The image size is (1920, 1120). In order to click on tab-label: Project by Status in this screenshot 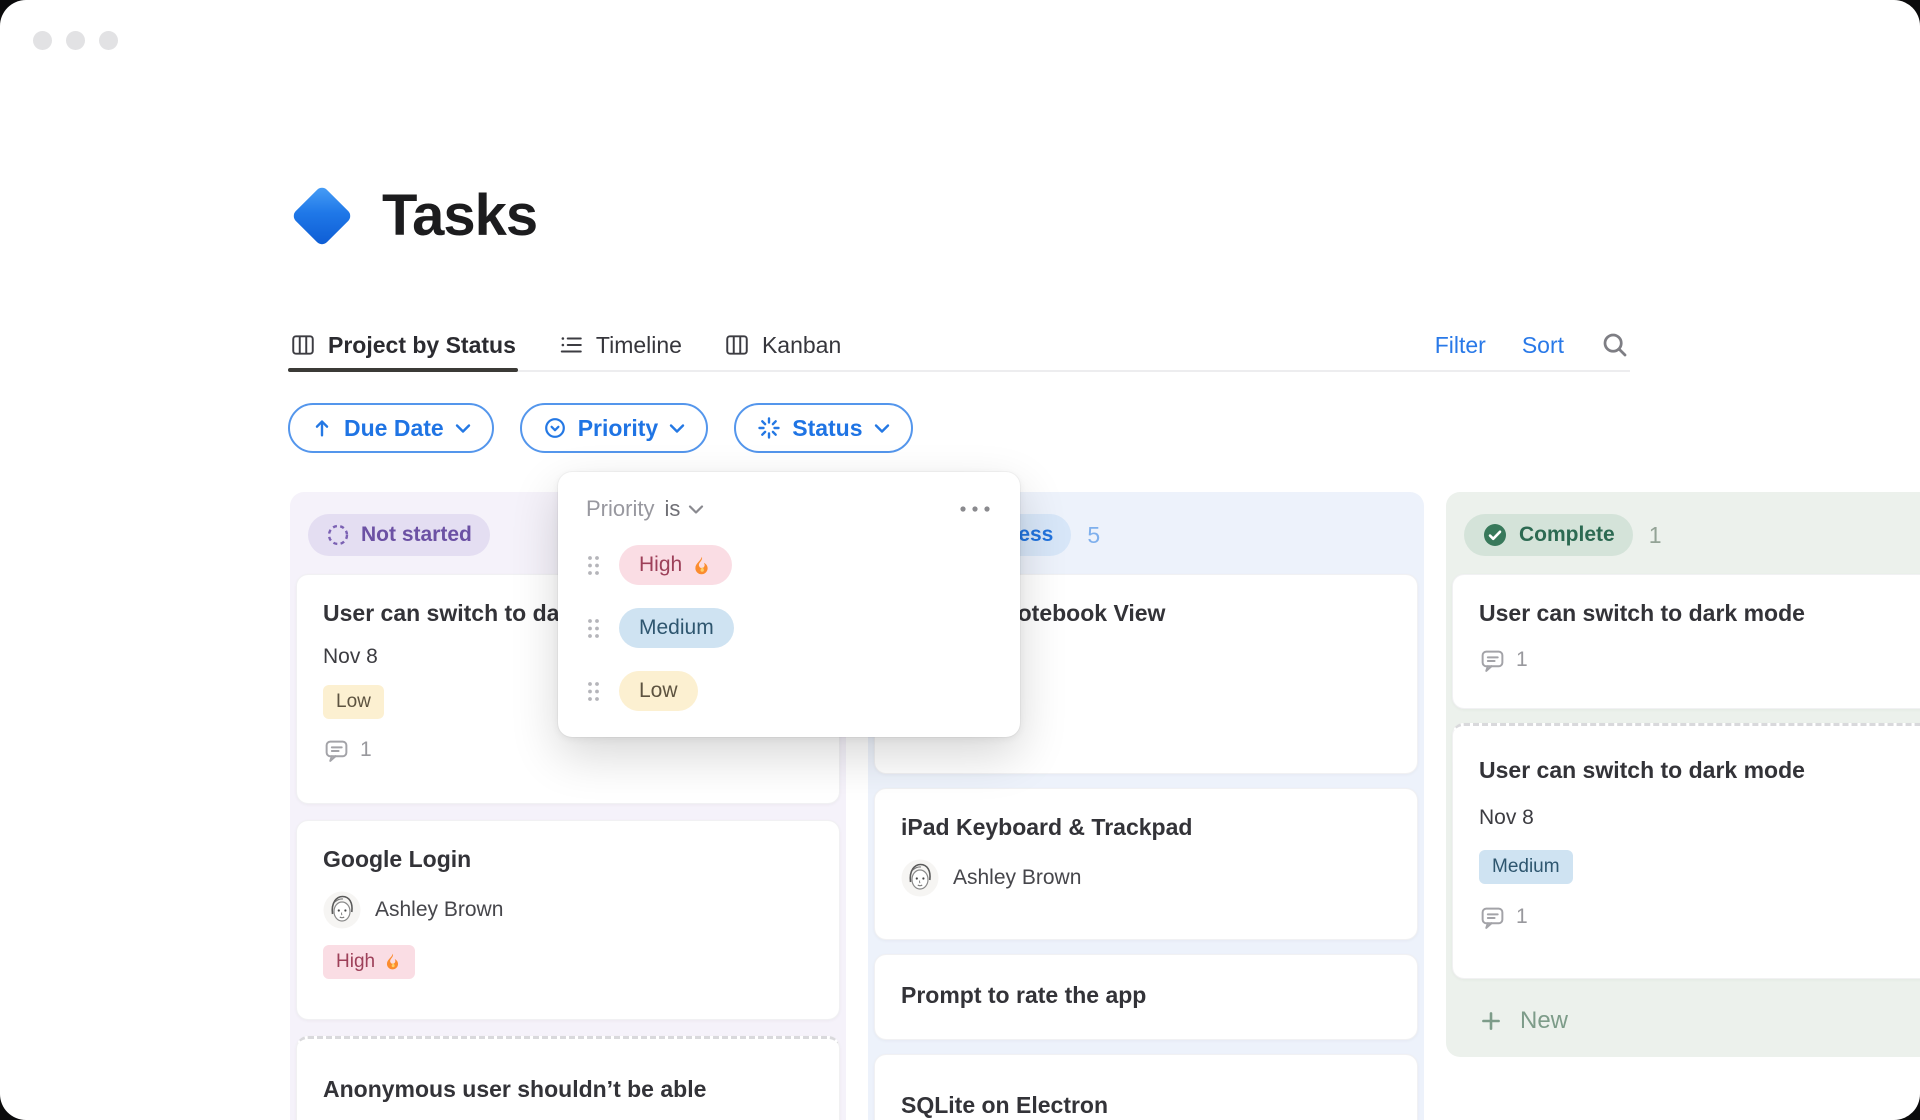, I will do `click(422, 344)`.